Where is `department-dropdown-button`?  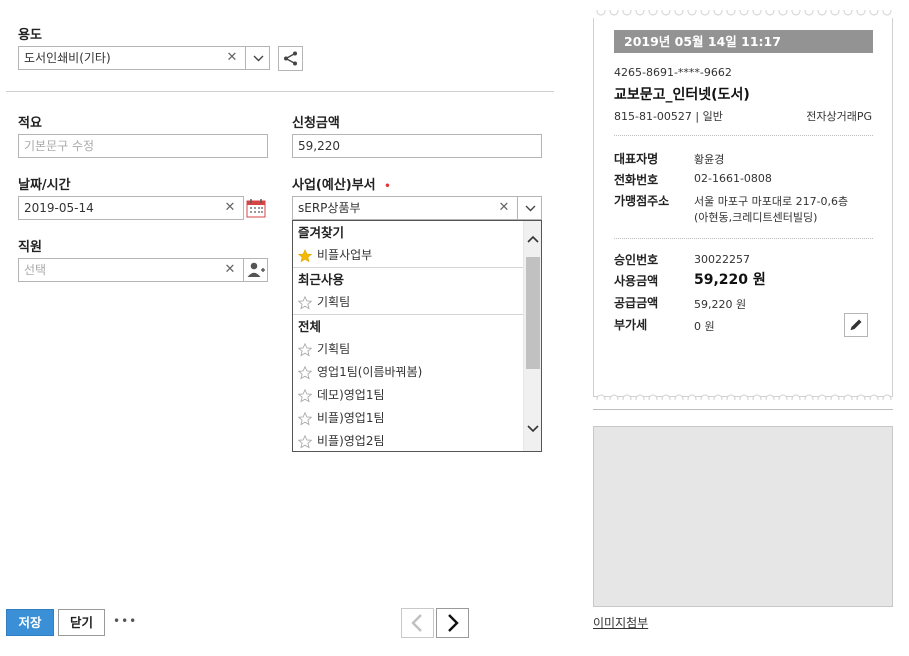 department-dropdown-button is located at coordinates (529, 208).